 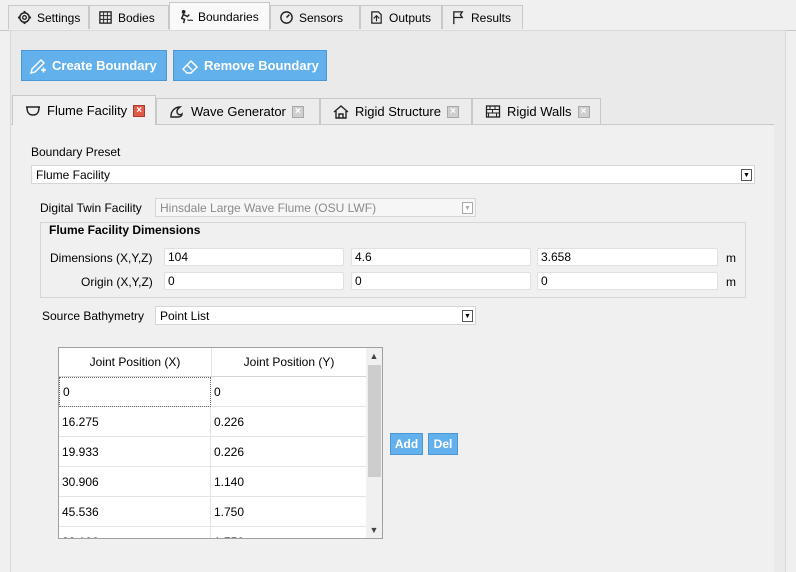 What do you see at coordinates (286, 17) in the screenshot?
I see `gauge-icon` at bounding box center [286, 17].